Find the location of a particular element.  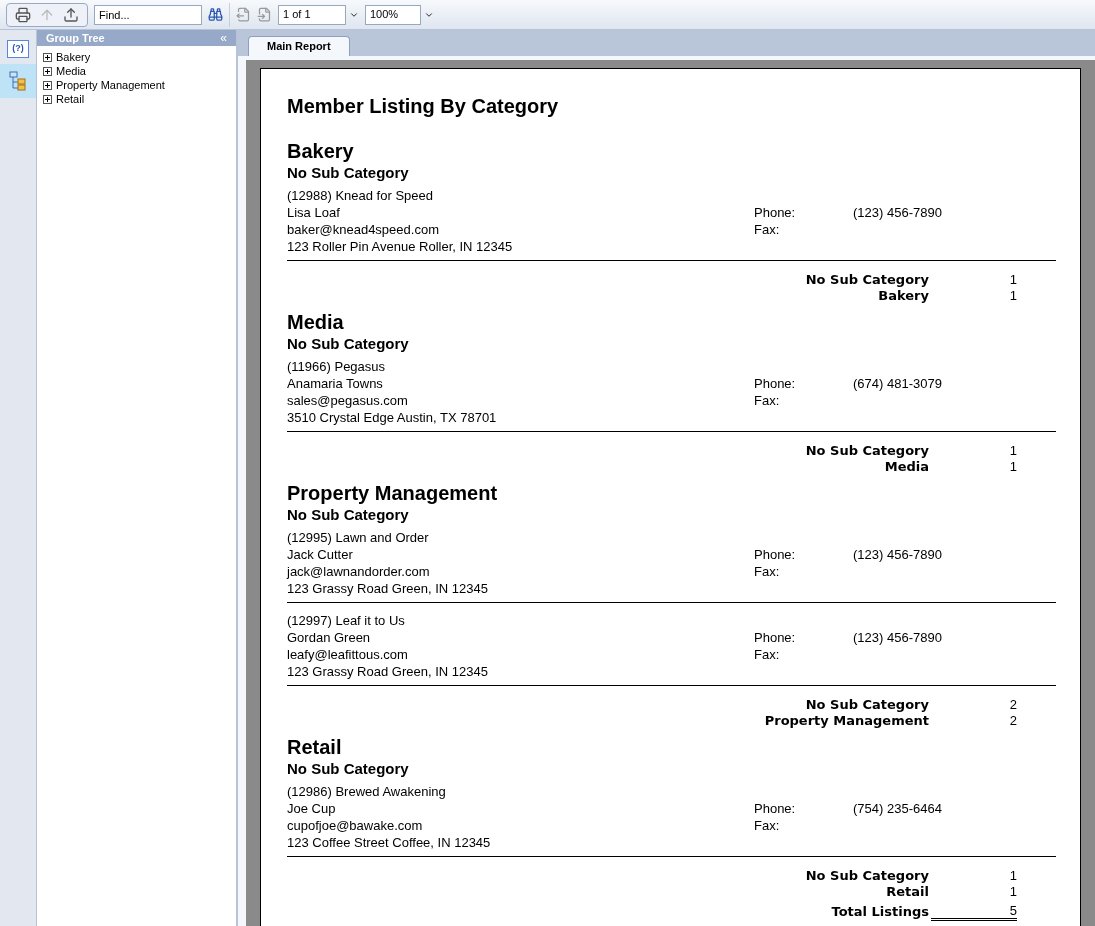

contact-name: Lisa Loaf is located at coordinates (314, 212).